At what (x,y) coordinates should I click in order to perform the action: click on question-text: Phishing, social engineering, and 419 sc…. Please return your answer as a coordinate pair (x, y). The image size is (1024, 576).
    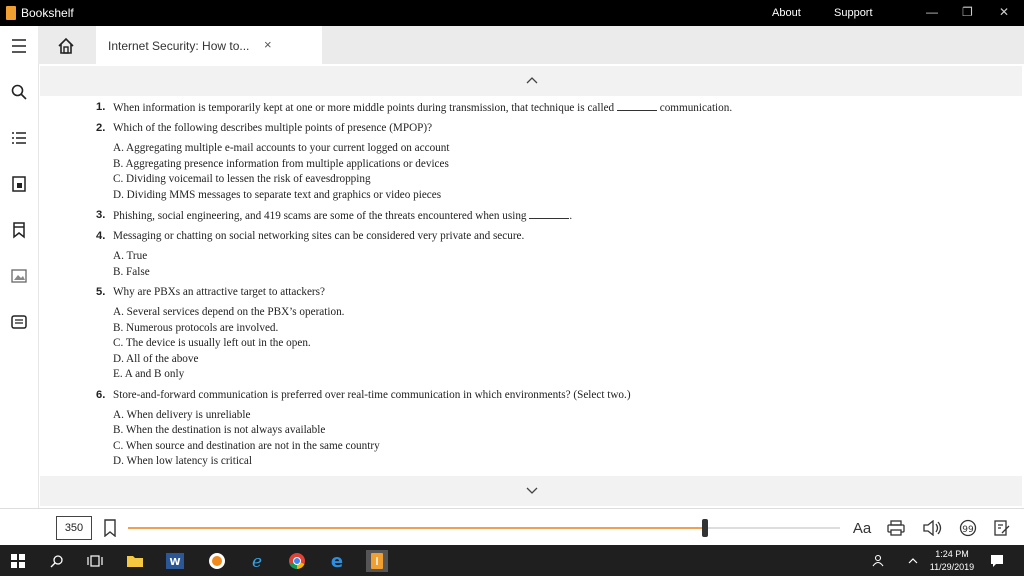
    Looking at the image, I should click on (320, 216).